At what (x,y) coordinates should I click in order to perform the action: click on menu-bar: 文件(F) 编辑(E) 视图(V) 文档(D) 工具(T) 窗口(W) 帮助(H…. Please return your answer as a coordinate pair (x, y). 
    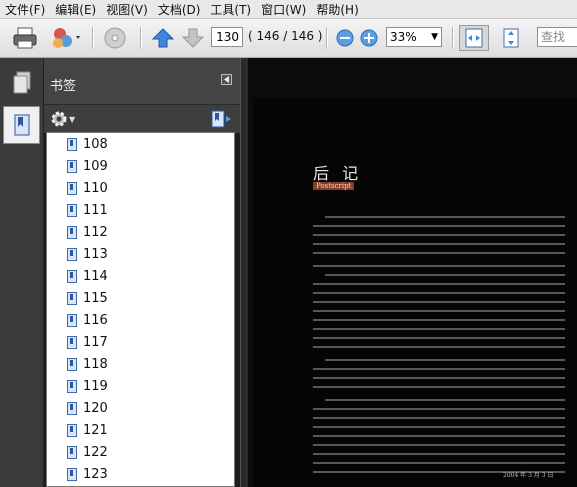
    Looking at the image, I should click on (288, 9).